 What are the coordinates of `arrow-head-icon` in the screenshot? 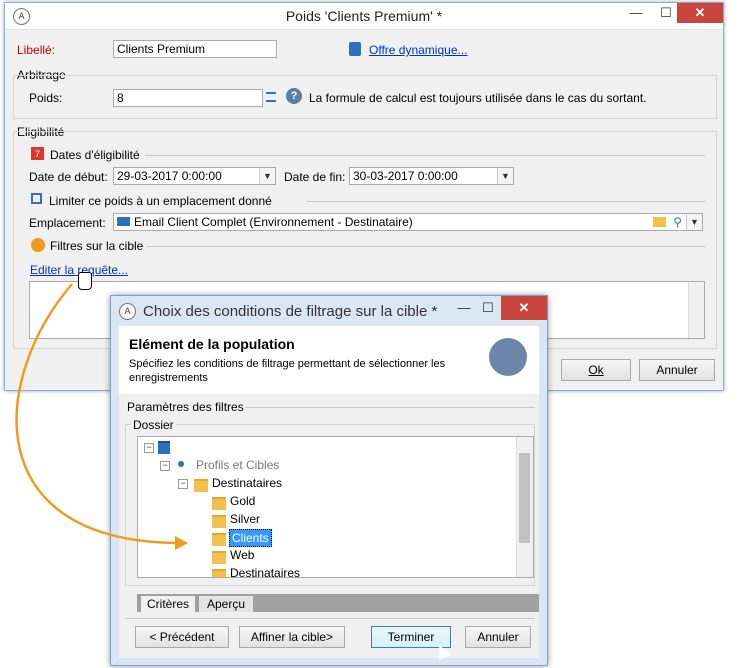 It's located at (181, 543).